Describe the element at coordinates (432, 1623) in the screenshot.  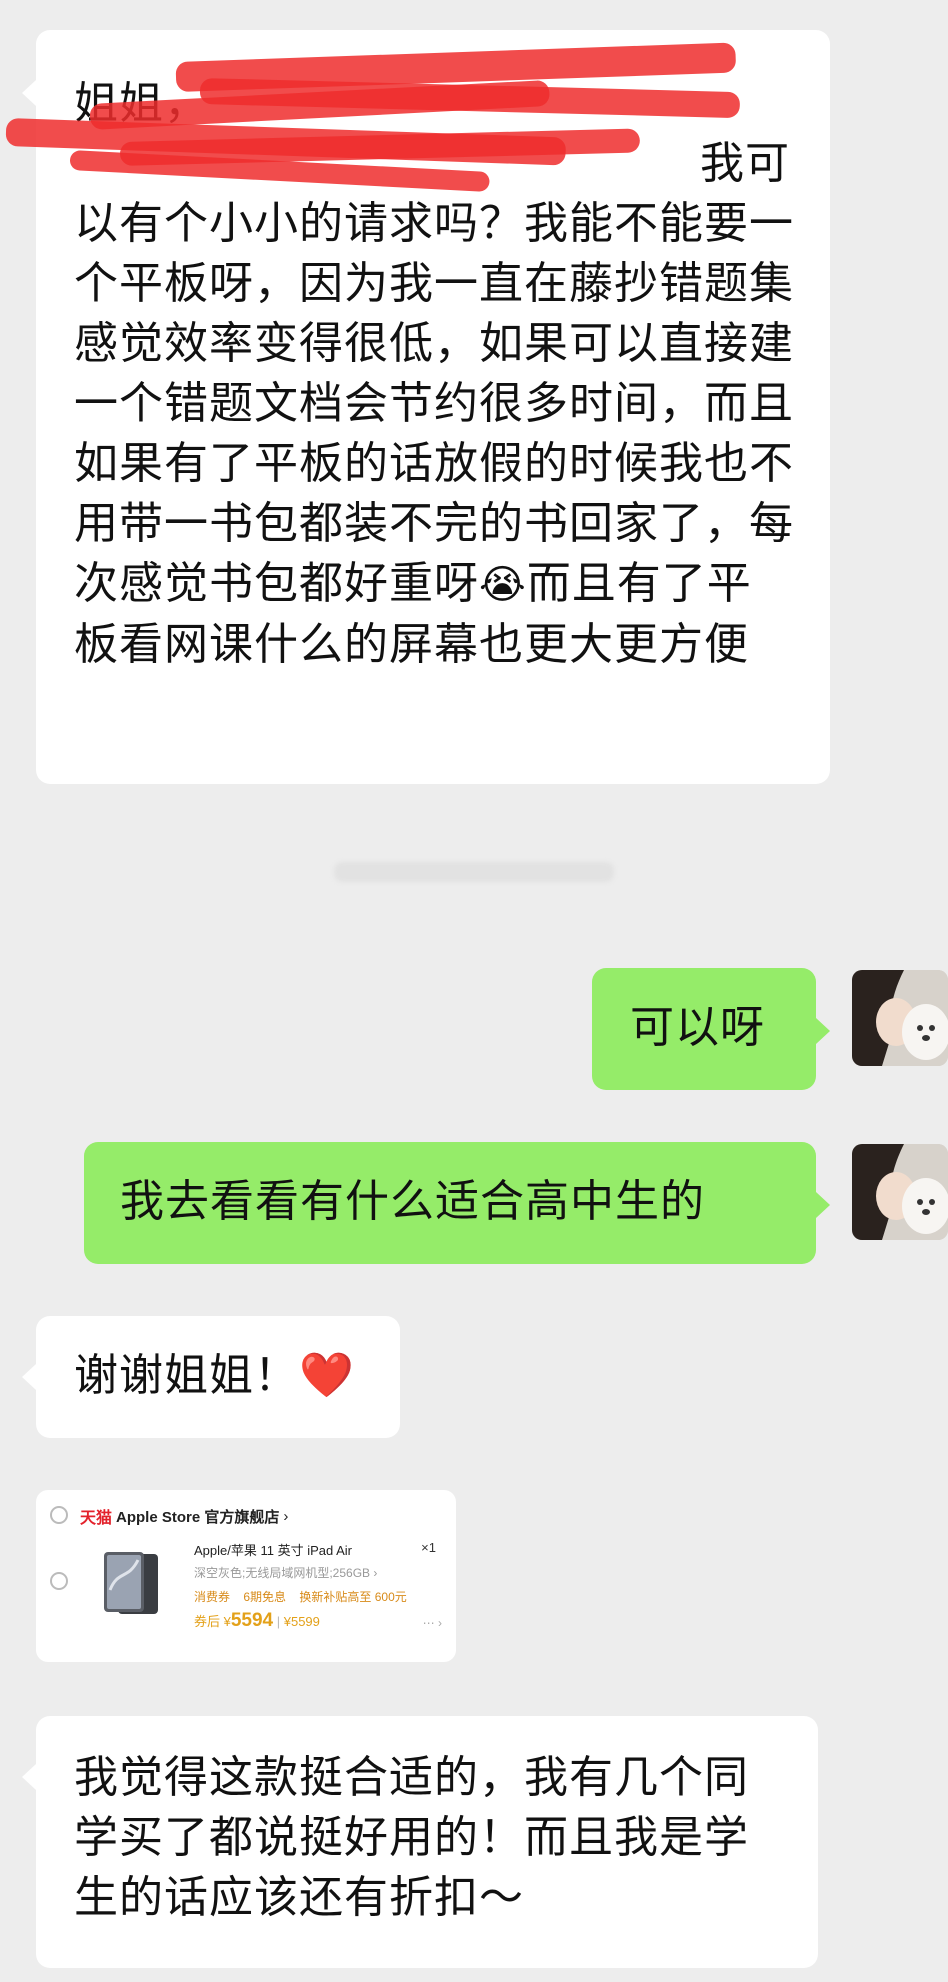
I see `more-icon: ⋯ ›` at that location.